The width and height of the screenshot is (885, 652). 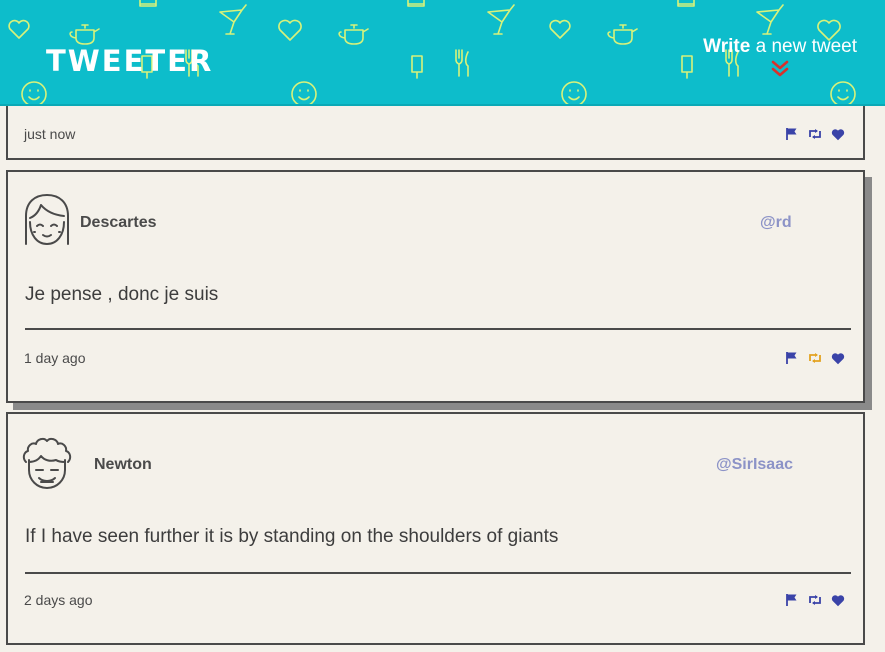 What do you see at coordinates (462, 63) in the screenshot?
I see `cutlery-pattern-icon` at bounding box center [462, 63].